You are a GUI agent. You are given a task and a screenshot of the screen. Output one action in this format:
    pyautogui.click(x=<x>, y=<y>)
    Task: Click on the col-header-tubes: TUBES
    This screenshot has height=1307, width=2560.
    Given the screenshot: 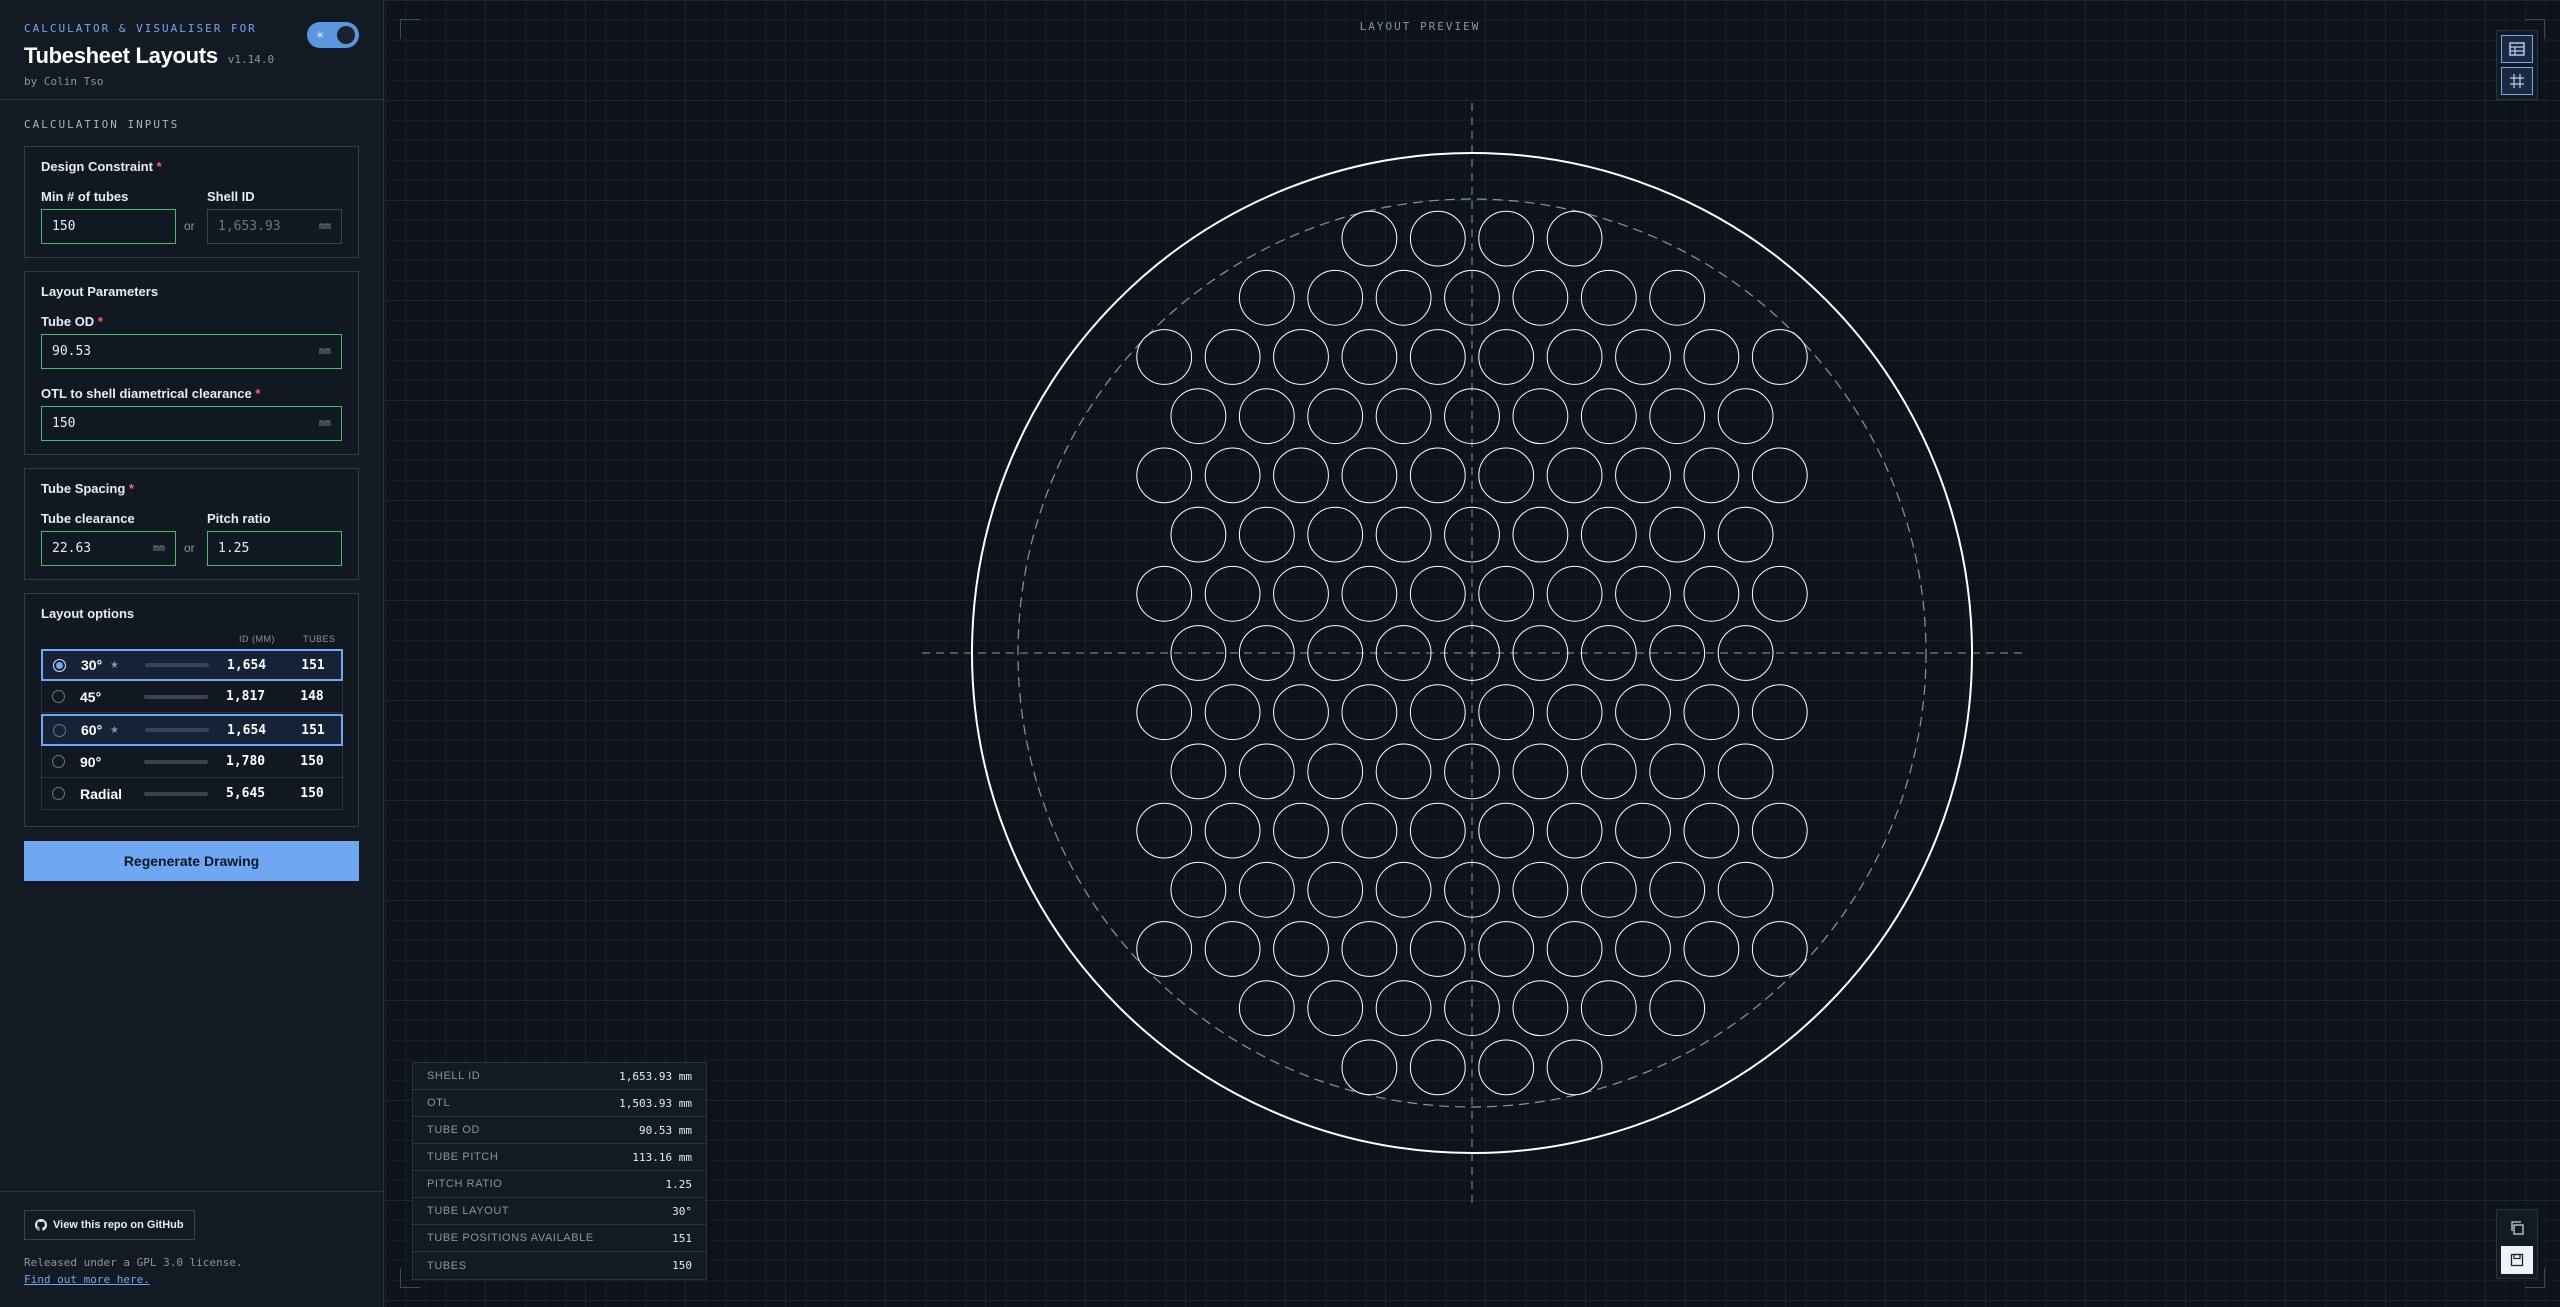 What is the action you would take?
    pyautogui.click(x=319, y=639)
    